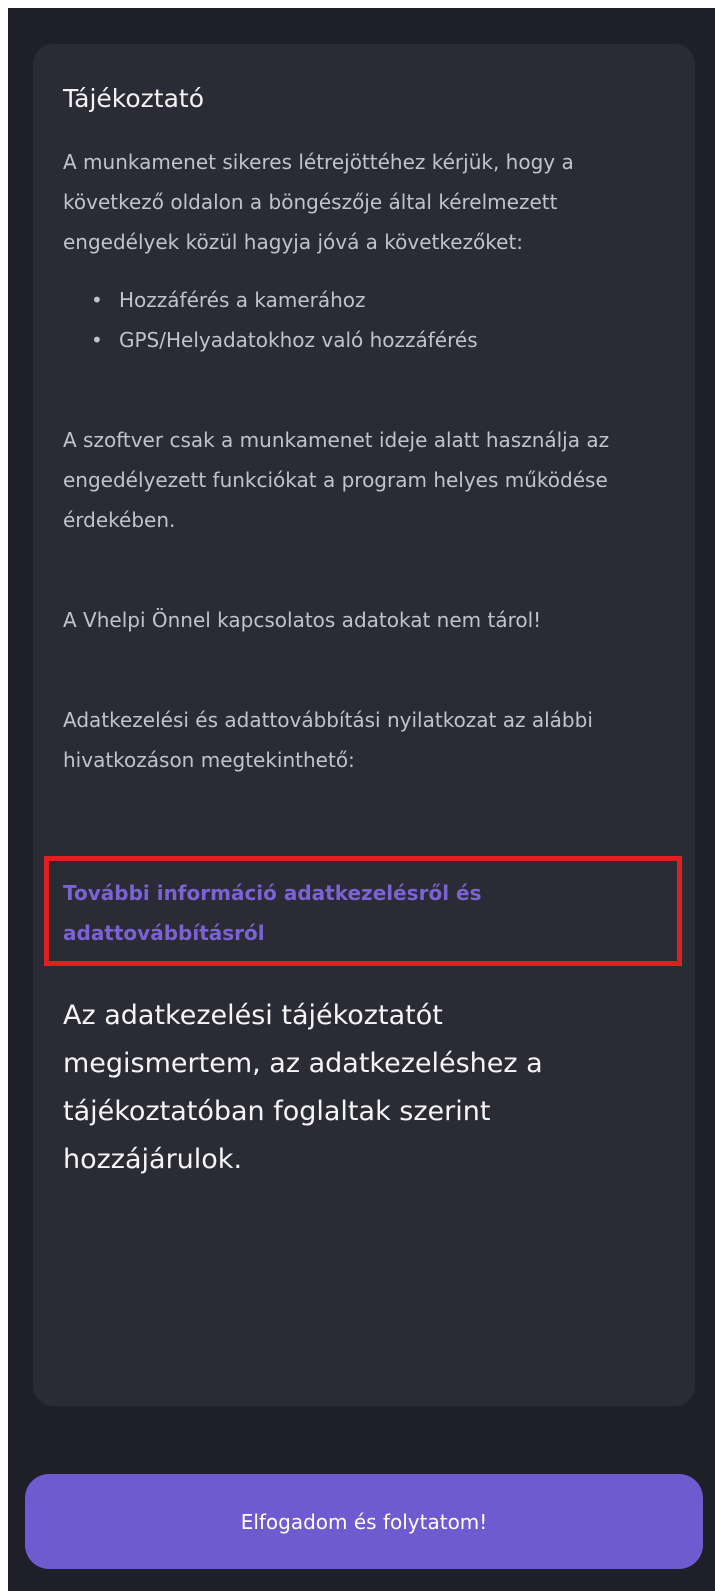  What do you see at coordinates (134, 98) in the screenshot?
I see `card-title: Tájékoztató` at bounding box center [134, 98].